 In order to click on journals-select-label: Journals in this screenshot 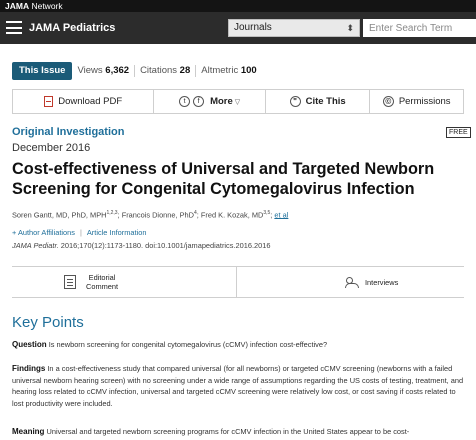, I will do `click(253, 27)`.